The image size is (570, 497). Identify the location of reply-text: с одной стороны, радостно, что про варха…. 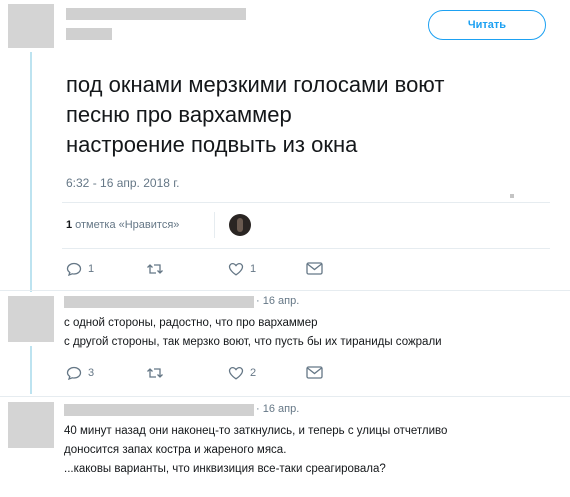
(253, 333).